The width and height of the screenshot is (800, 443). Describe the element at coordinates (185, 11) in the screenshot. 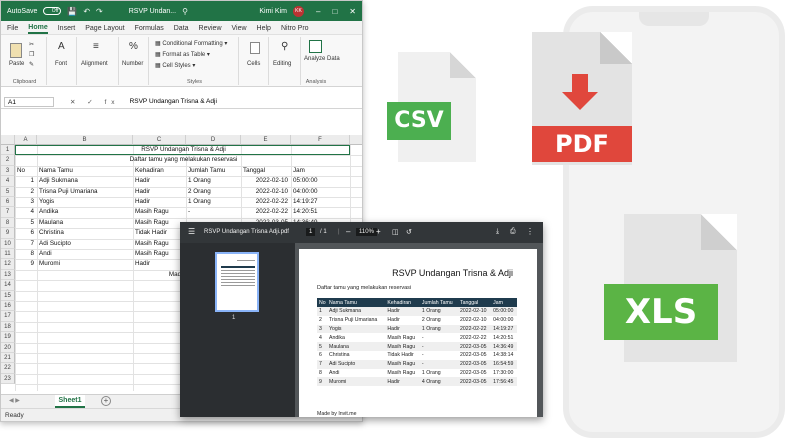

I see `search-icon: ⚲` at that location.